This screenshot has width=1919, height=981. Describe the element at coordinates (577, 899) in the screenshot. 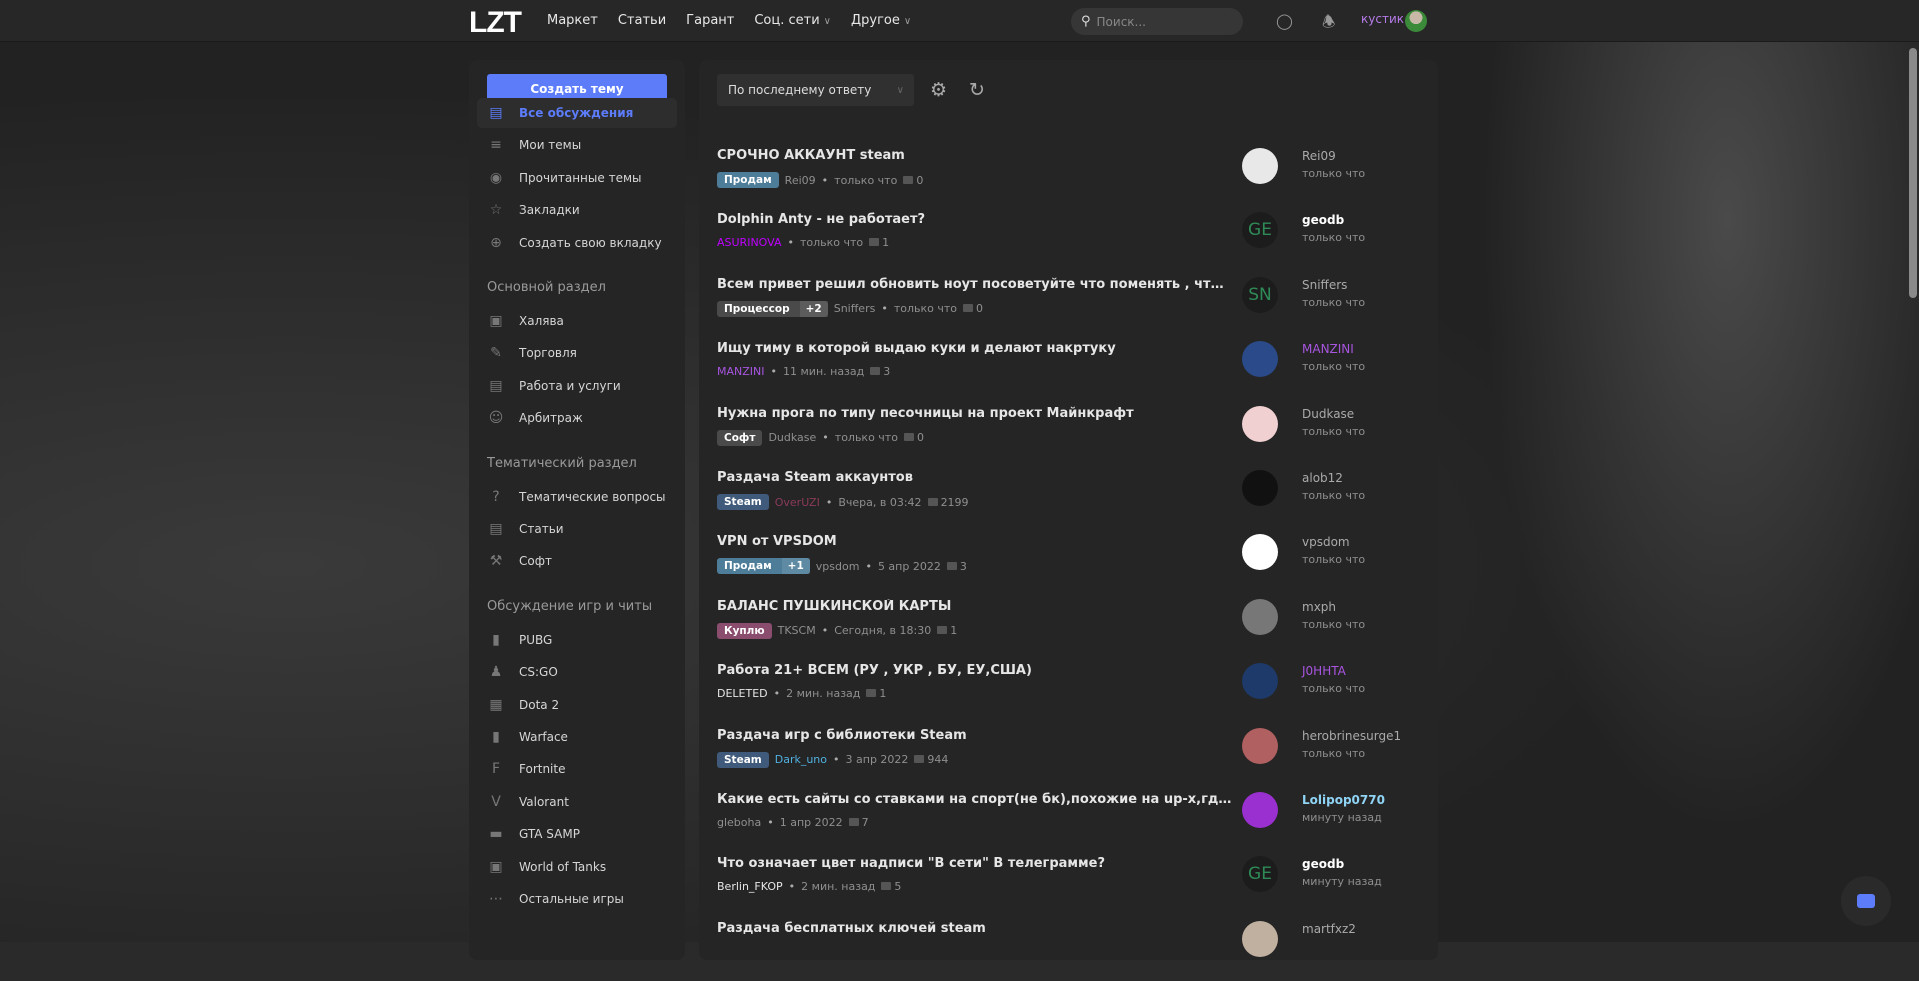

I see `sidebar-item: ⋯ Остальные игры` at that location.